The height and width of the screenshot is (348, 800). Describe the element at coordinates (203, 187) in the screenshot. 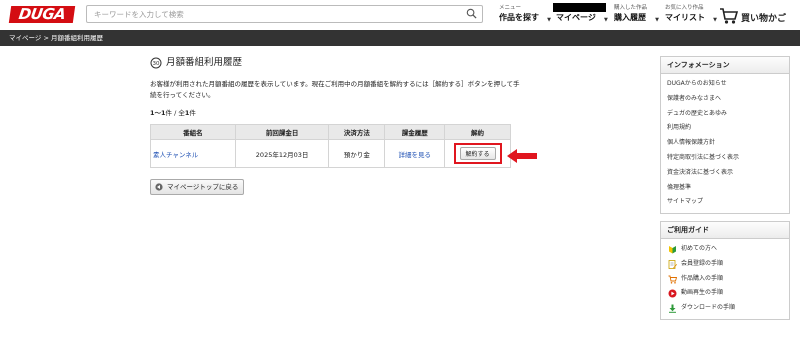

I see `back-button-label: マイページトップに戻る` at that location.